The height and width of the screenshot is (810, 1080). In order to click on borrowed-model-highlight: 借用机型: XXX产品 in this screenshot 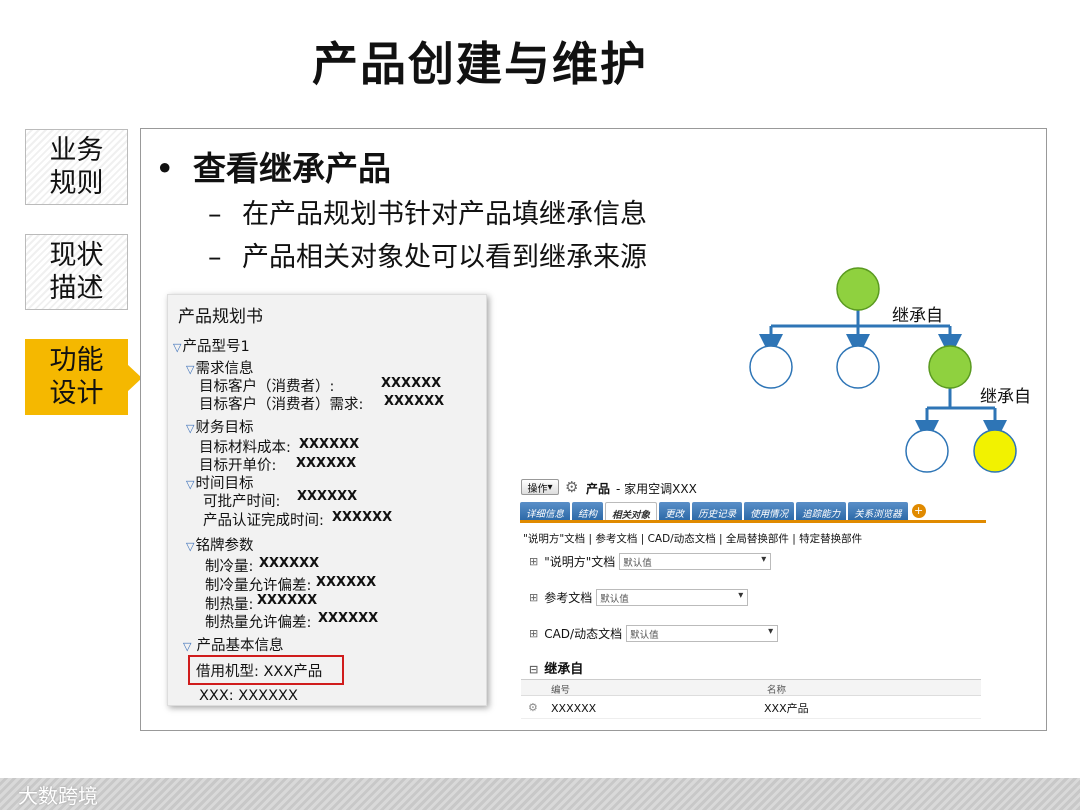, I will do `click(266, 670)`.